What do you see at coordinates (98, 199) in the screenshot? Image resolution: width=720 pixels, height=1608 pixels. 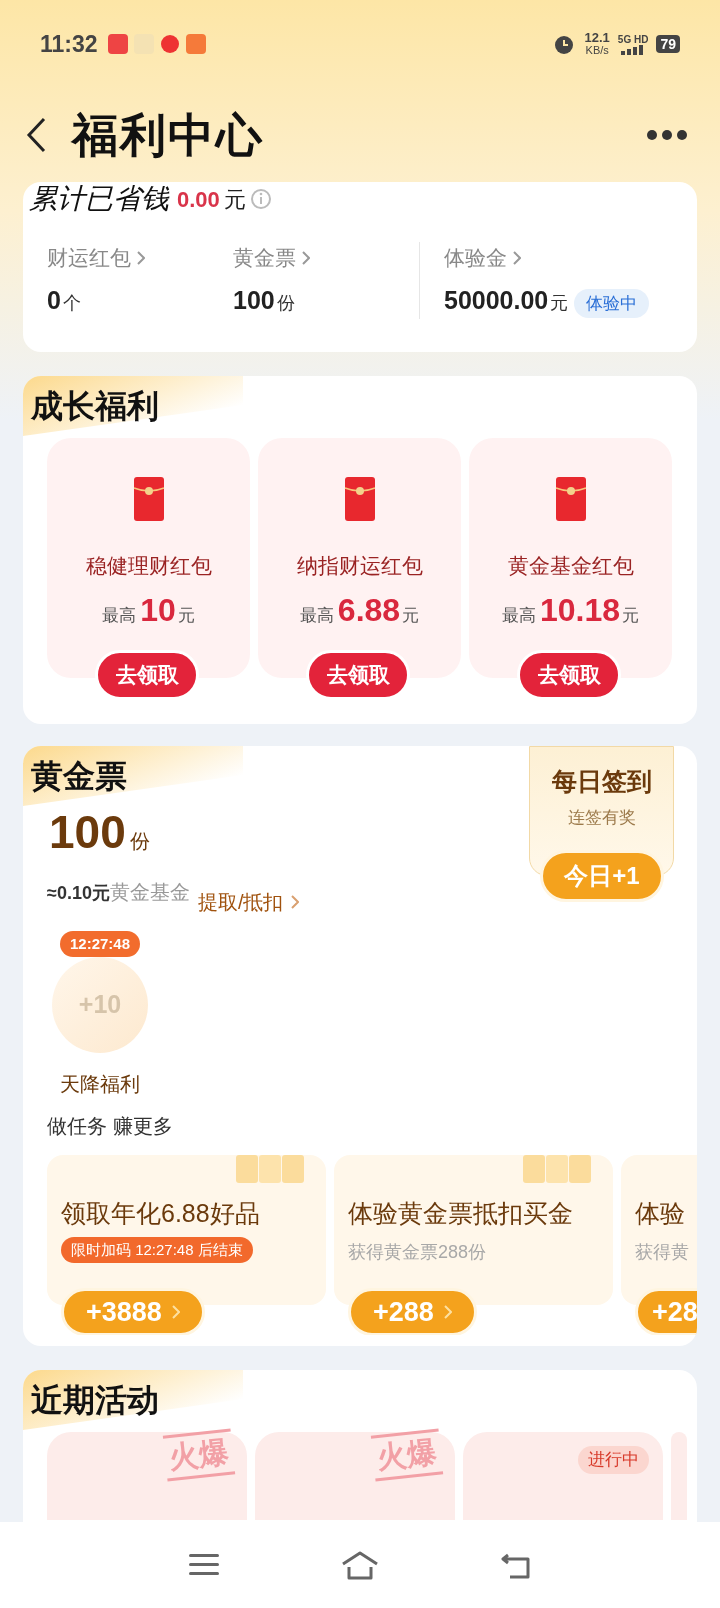 I see `savings-label: 累计已省钱` at bounding box center [98, 199].